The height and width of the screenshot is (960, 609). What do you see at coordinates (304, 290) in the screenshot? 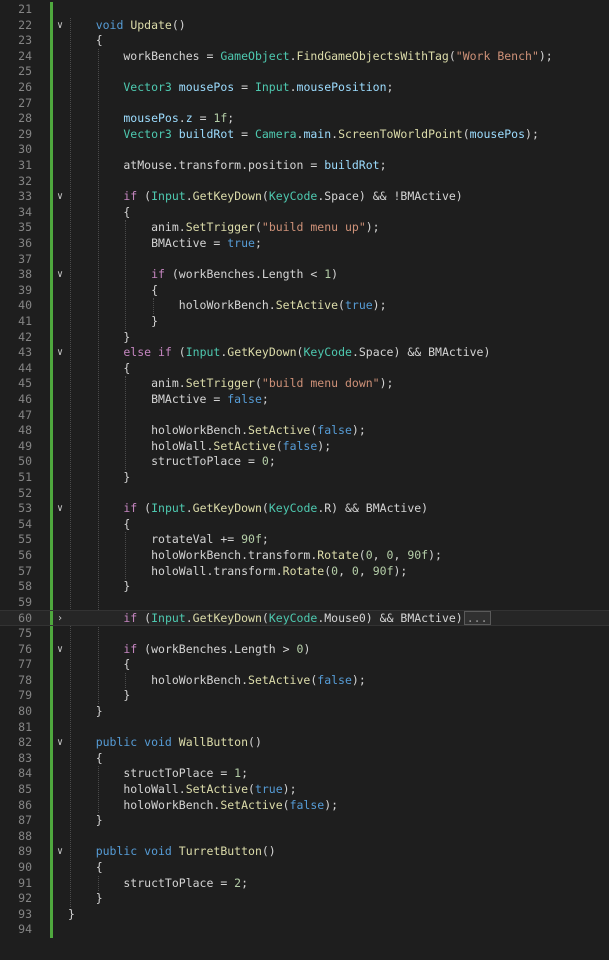
I see `code-line: 39 {` at bounding box center [304, 290].